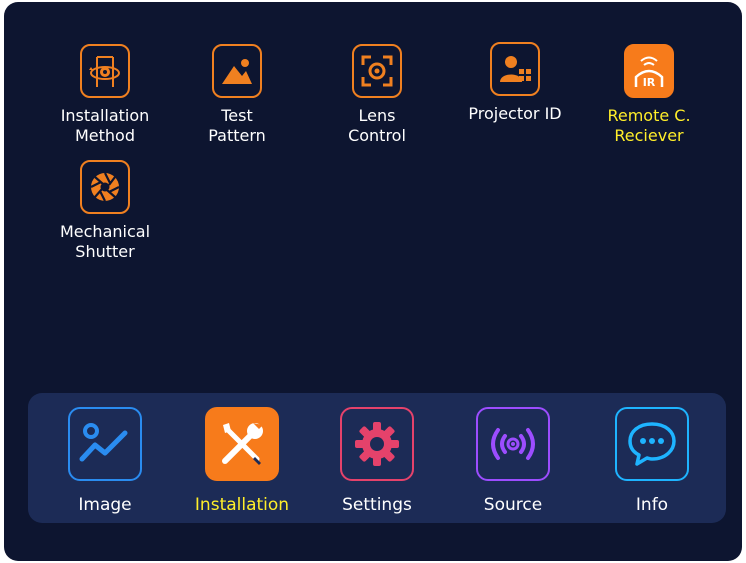 Image resolution: width=746 pixels, height=563 pixels. What do you see at coordinates (242, 505) in the screenshot?
I see `dock-item-label: Installation` at bounding box center [242, 505].